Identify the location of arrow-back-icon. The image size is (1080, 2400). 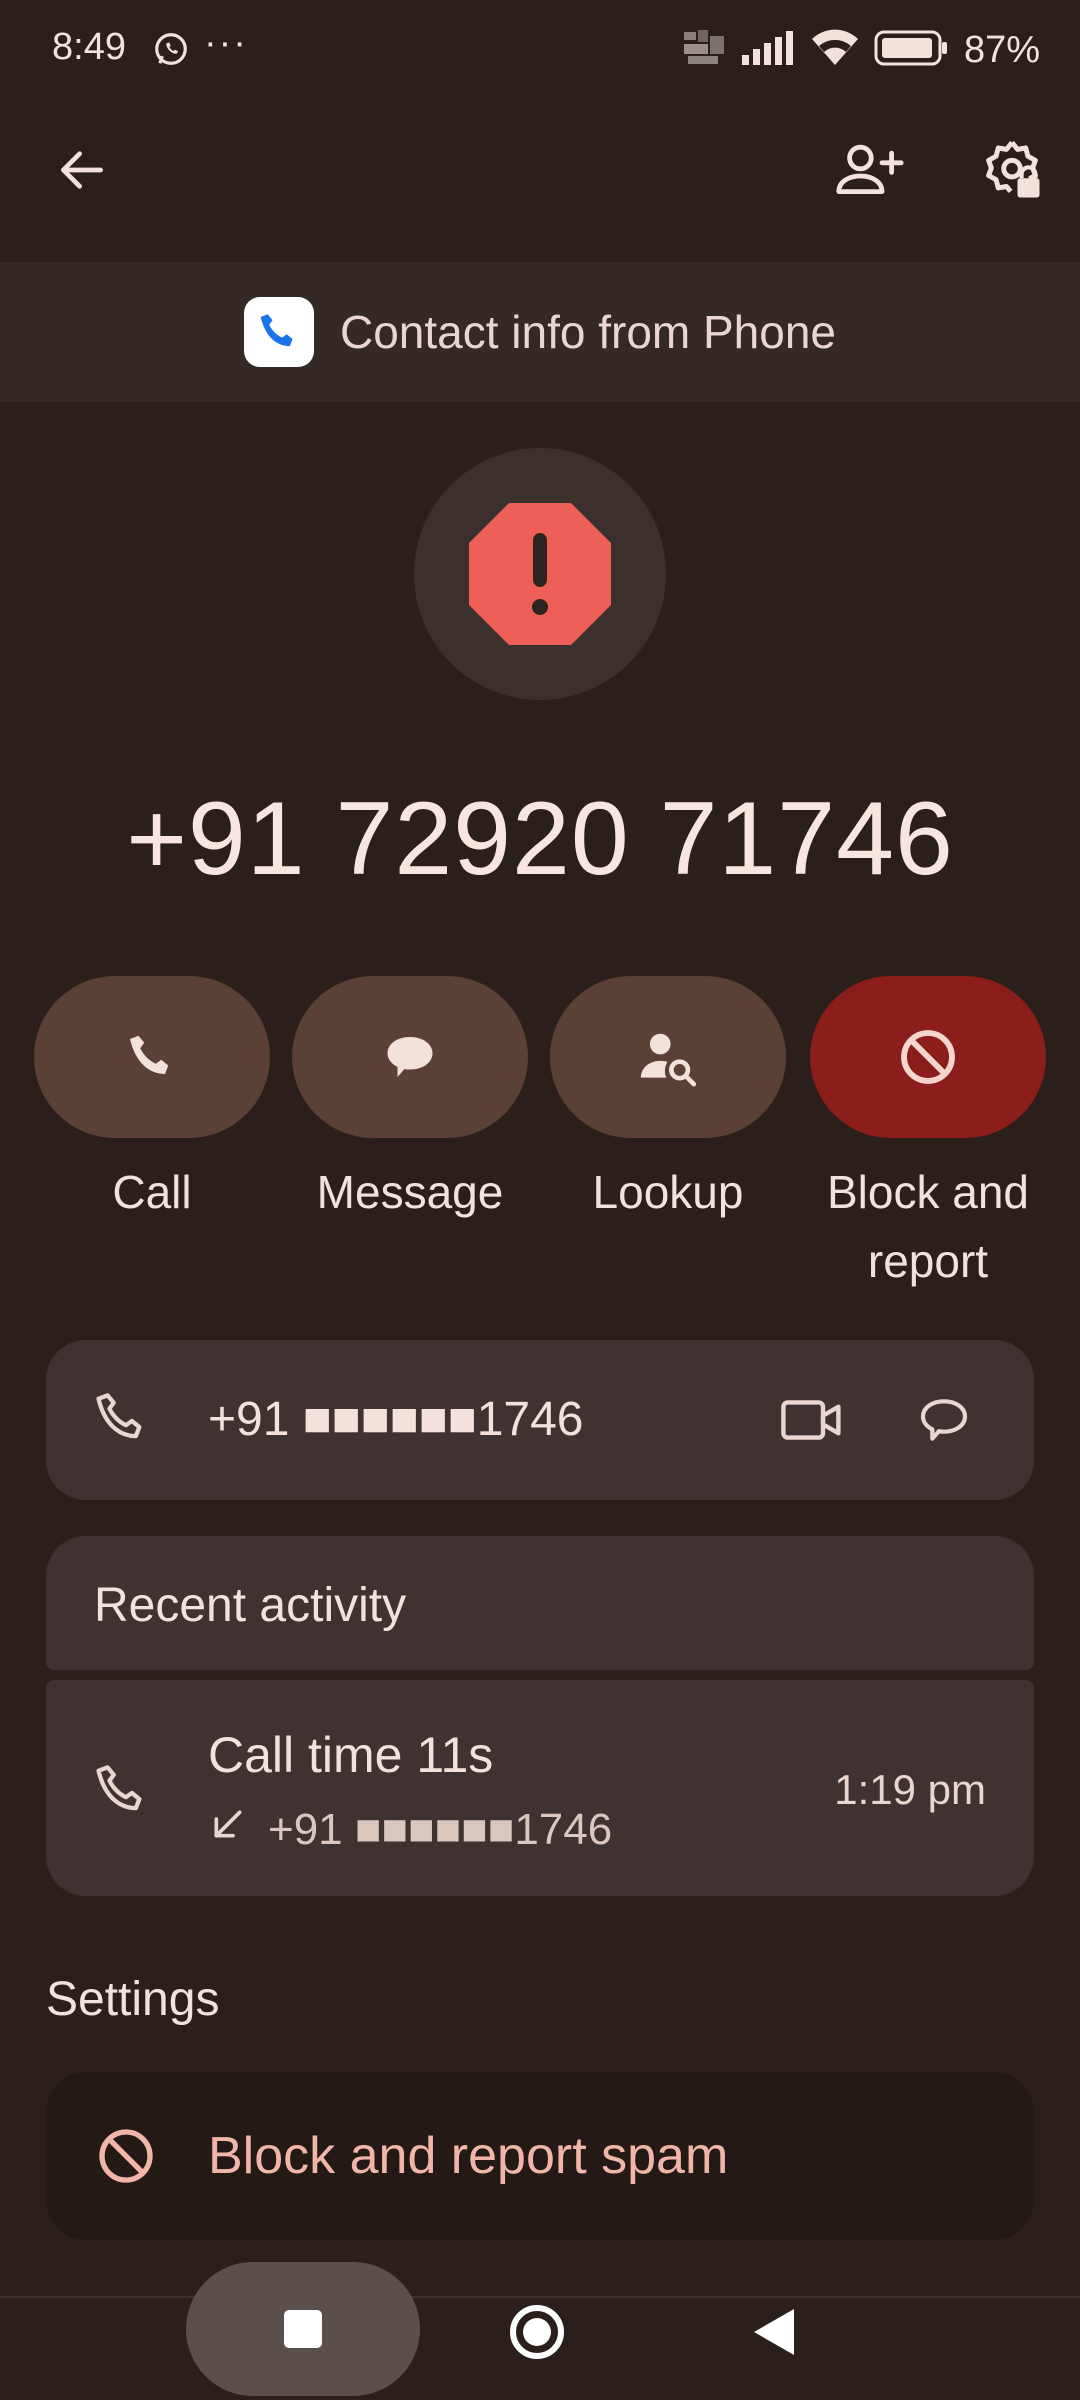
(82, 170).